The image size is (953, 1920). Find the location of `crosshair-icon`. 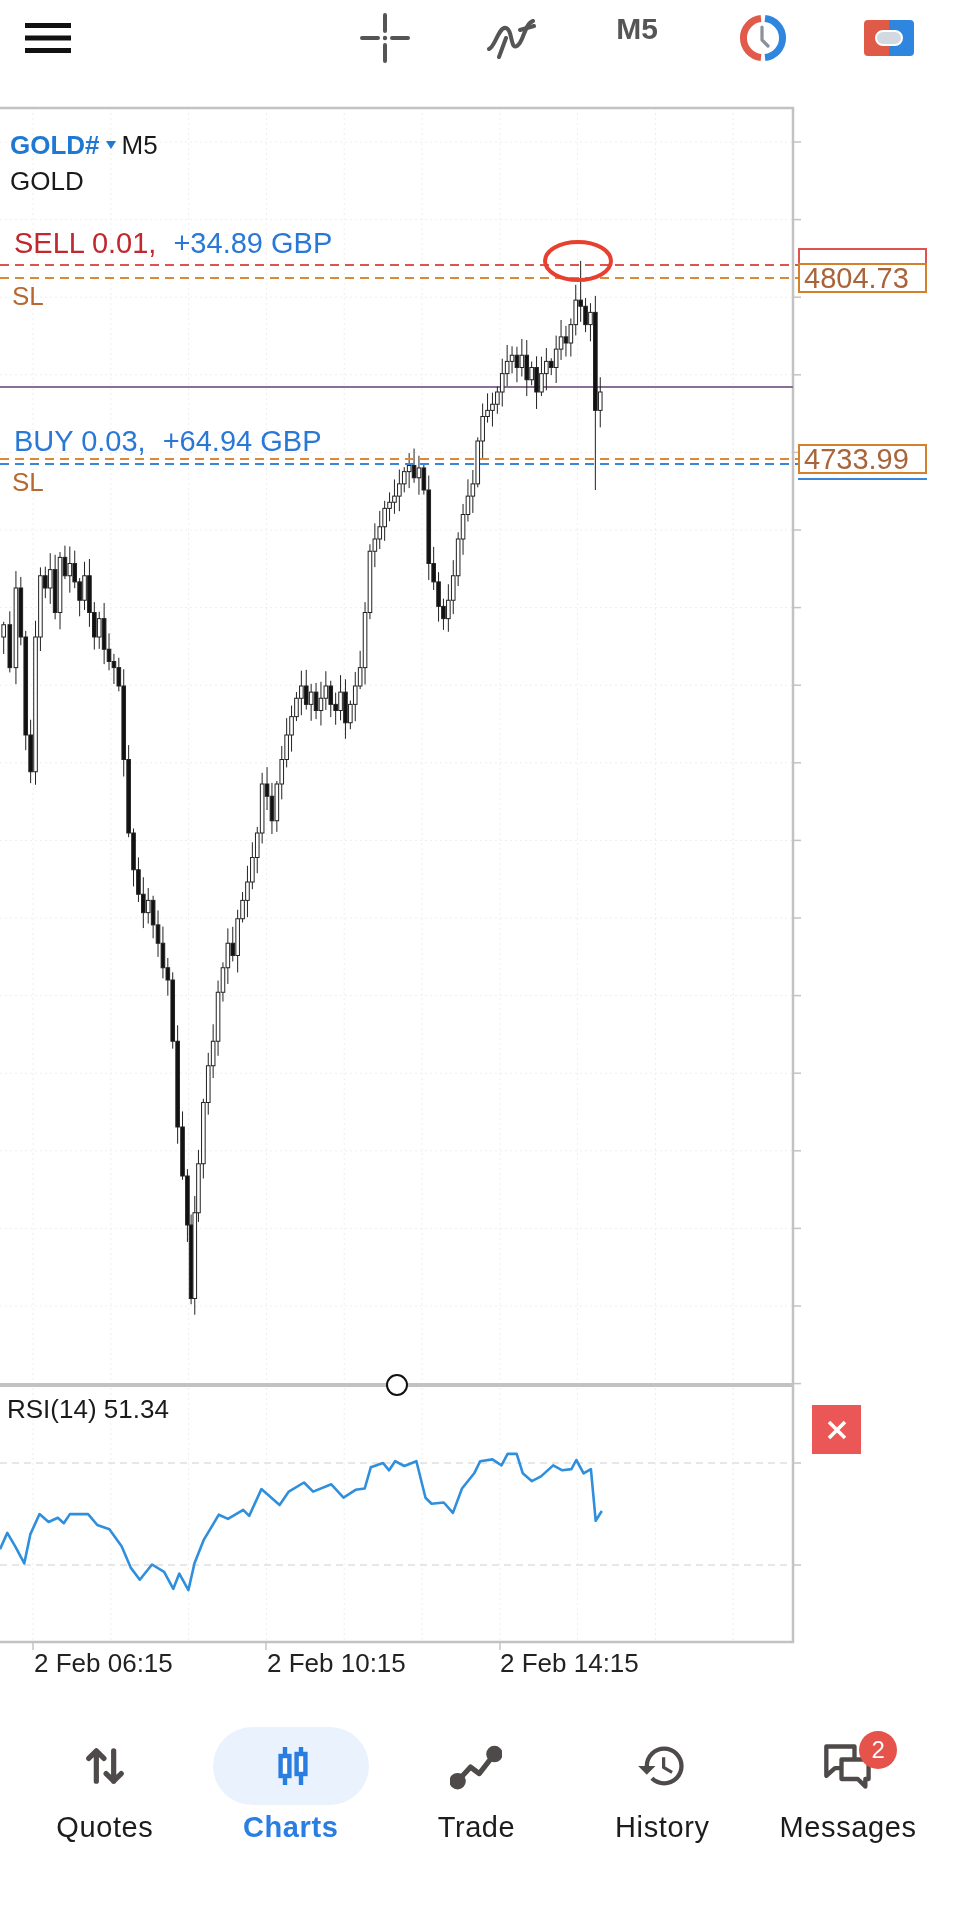

crosshair-icon is located at coordinates (385, 38).